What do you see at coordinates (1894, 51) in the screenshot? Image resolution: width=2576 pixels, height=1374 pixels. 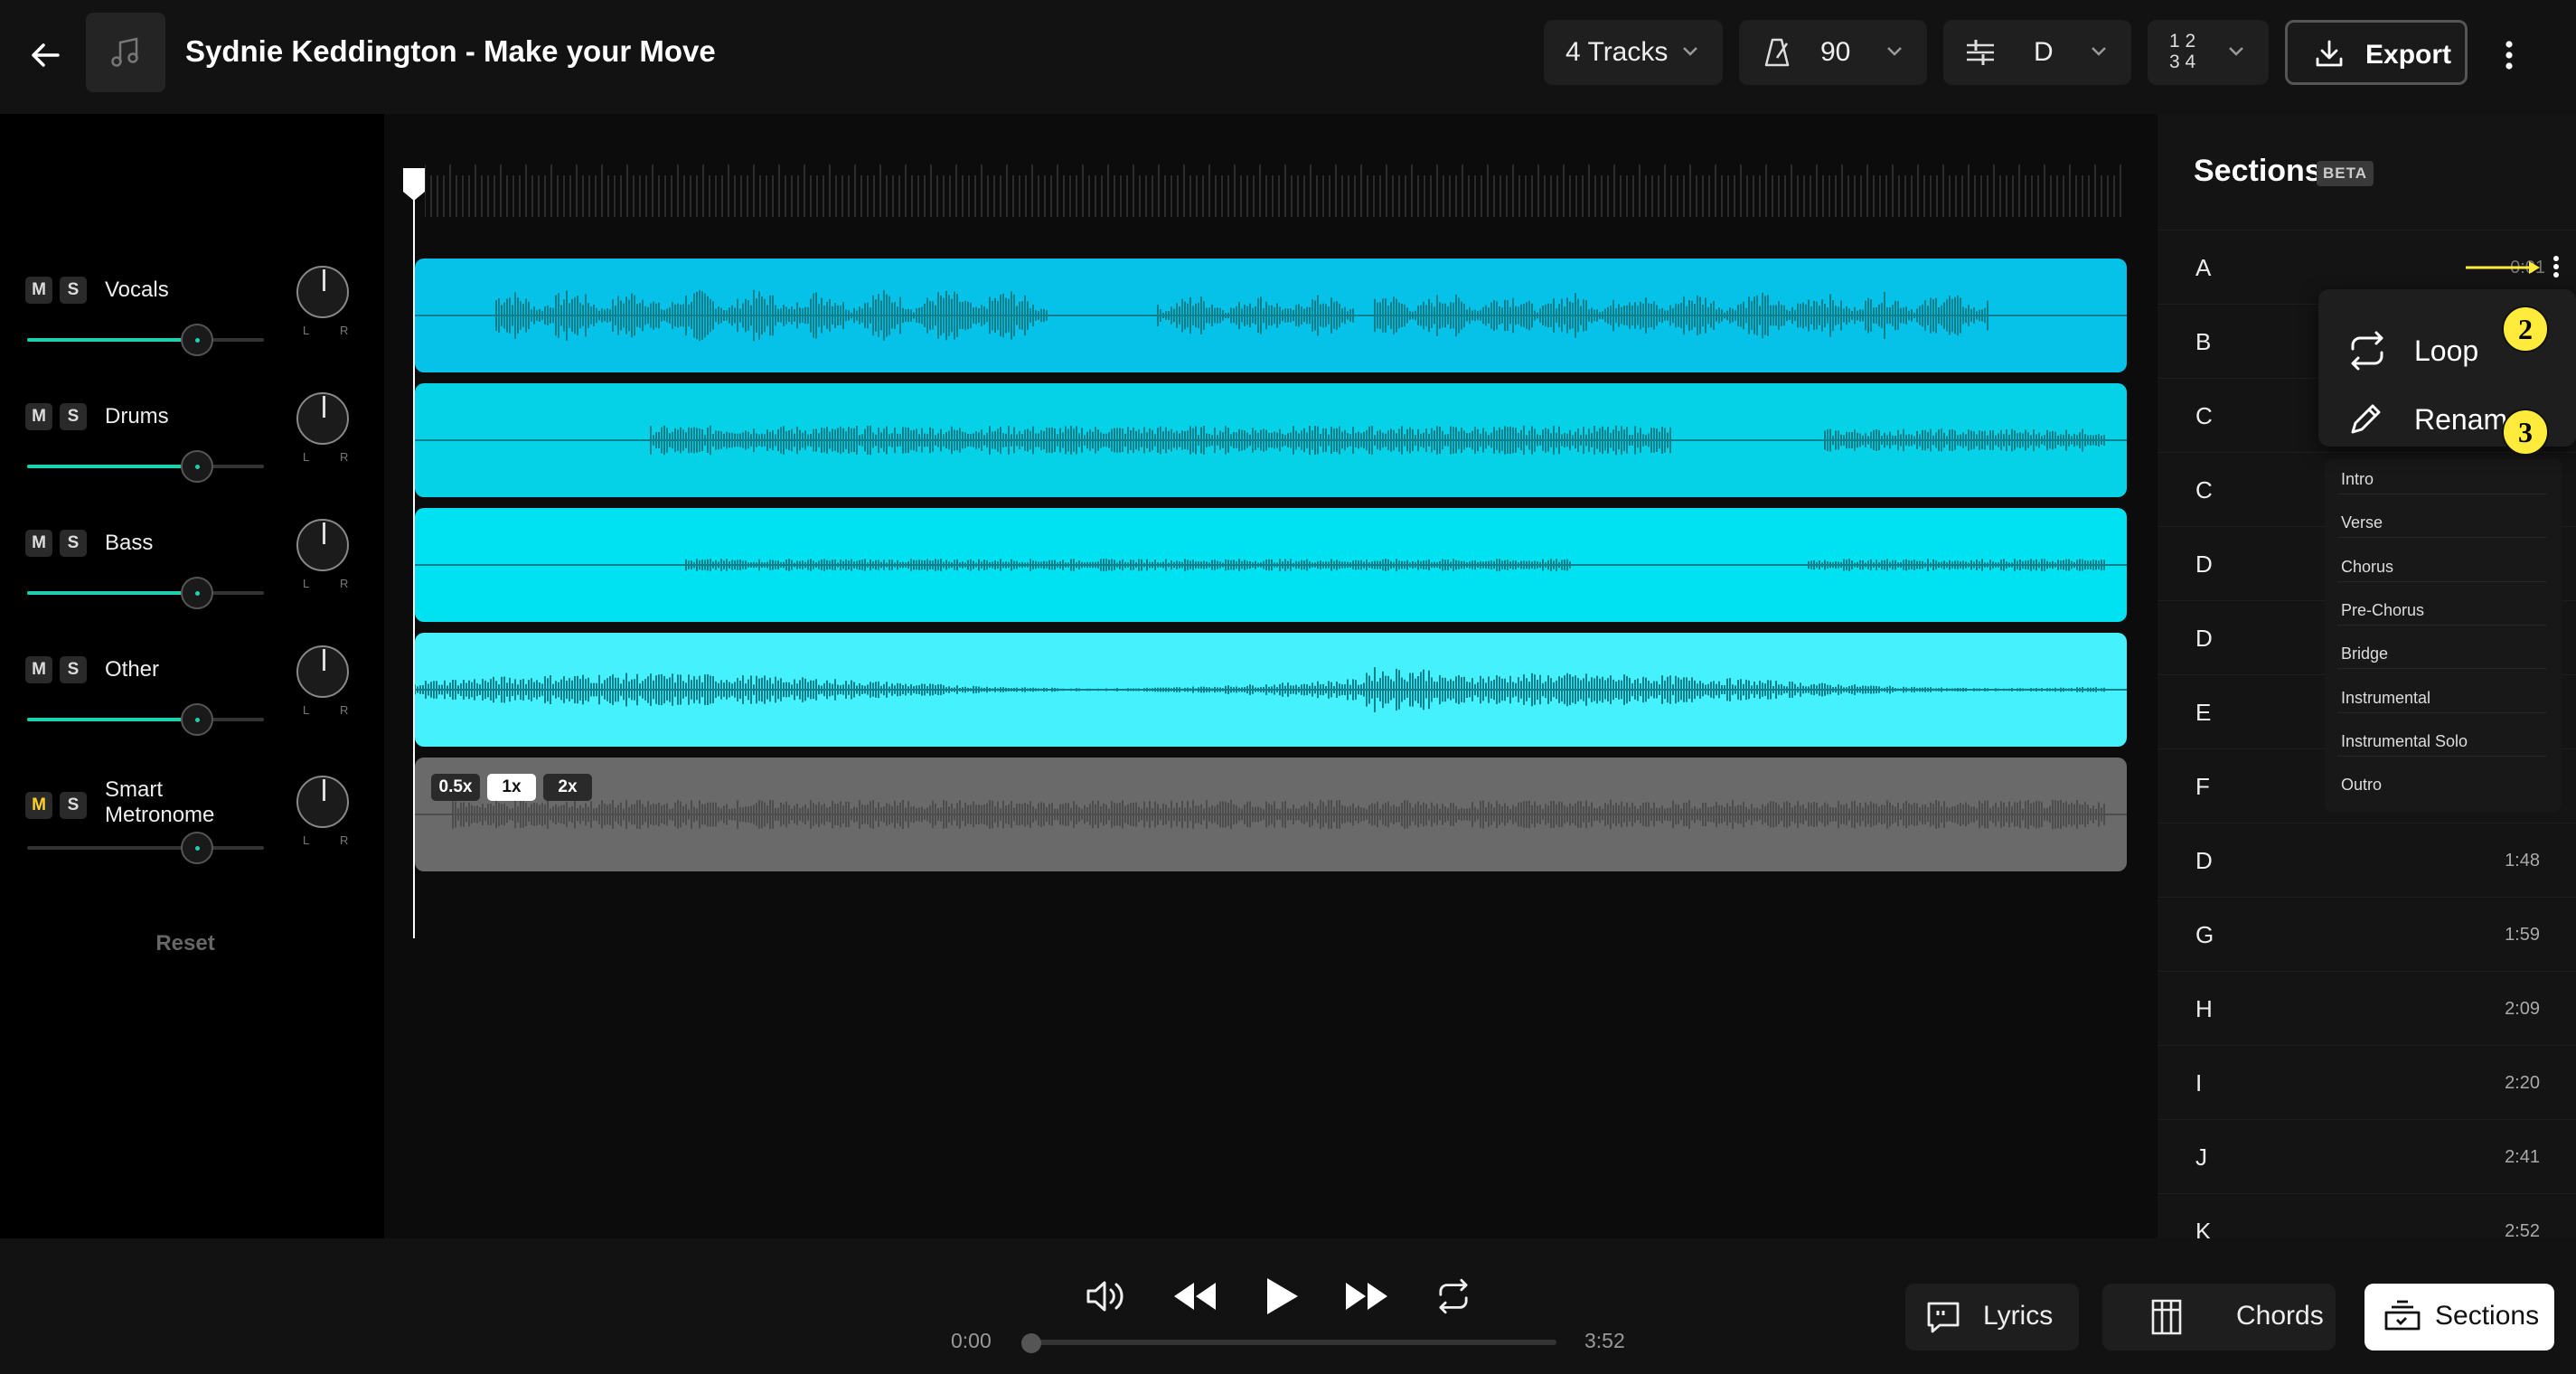 I see `chevron-down-icon` at bounding box center [1894, 51].